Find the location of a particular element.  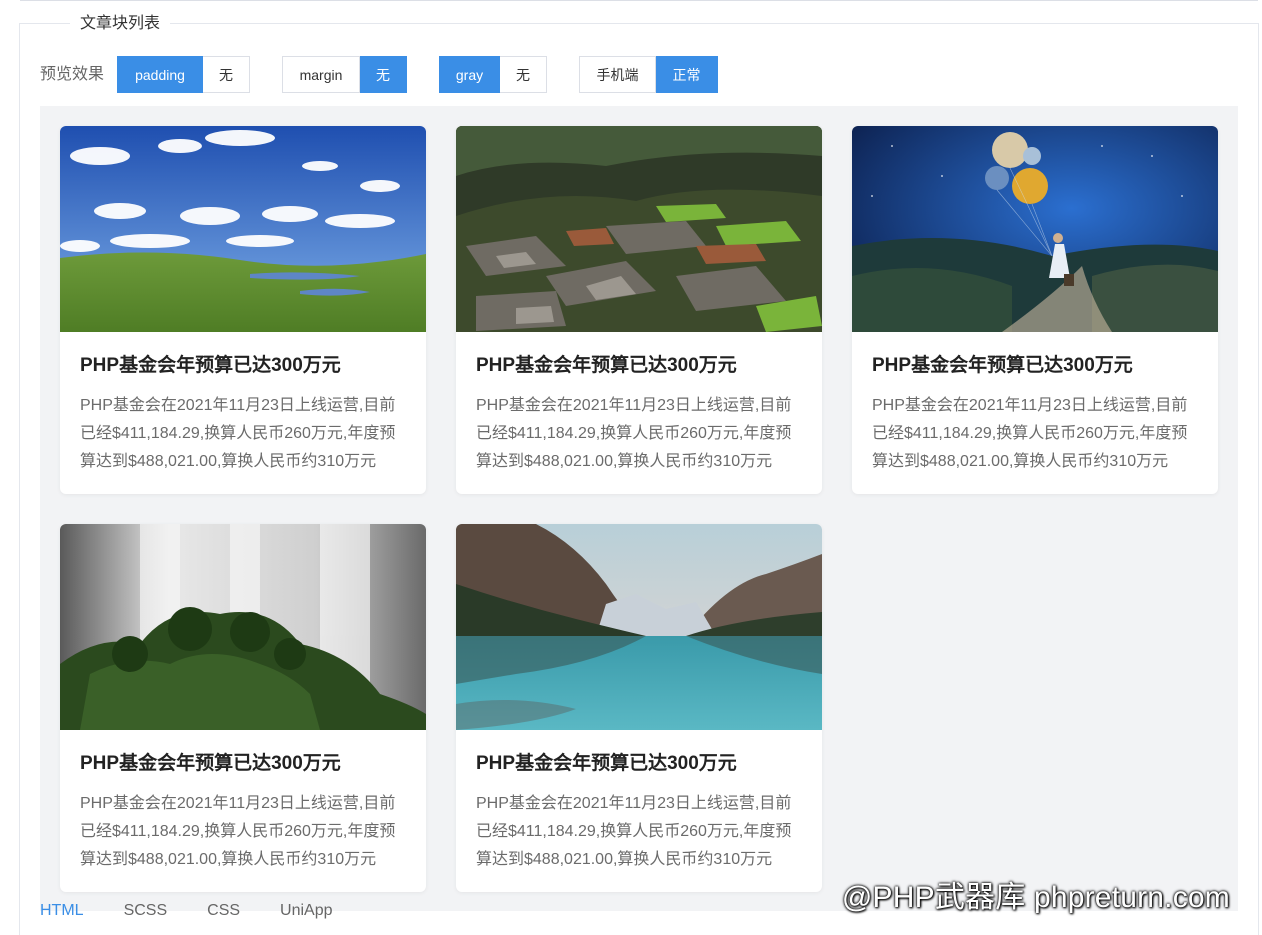

gray-toggle-group: gray 无 is located at coordinates (493, 74).